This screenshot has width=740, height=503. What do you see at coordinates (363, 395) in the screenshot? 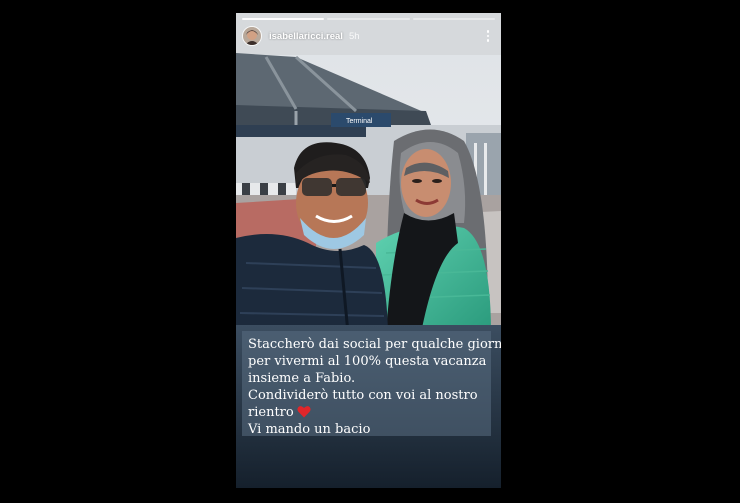
I see `caption-line: Condividerò tutto con voi al nostro` at bounding box center [363, 395].